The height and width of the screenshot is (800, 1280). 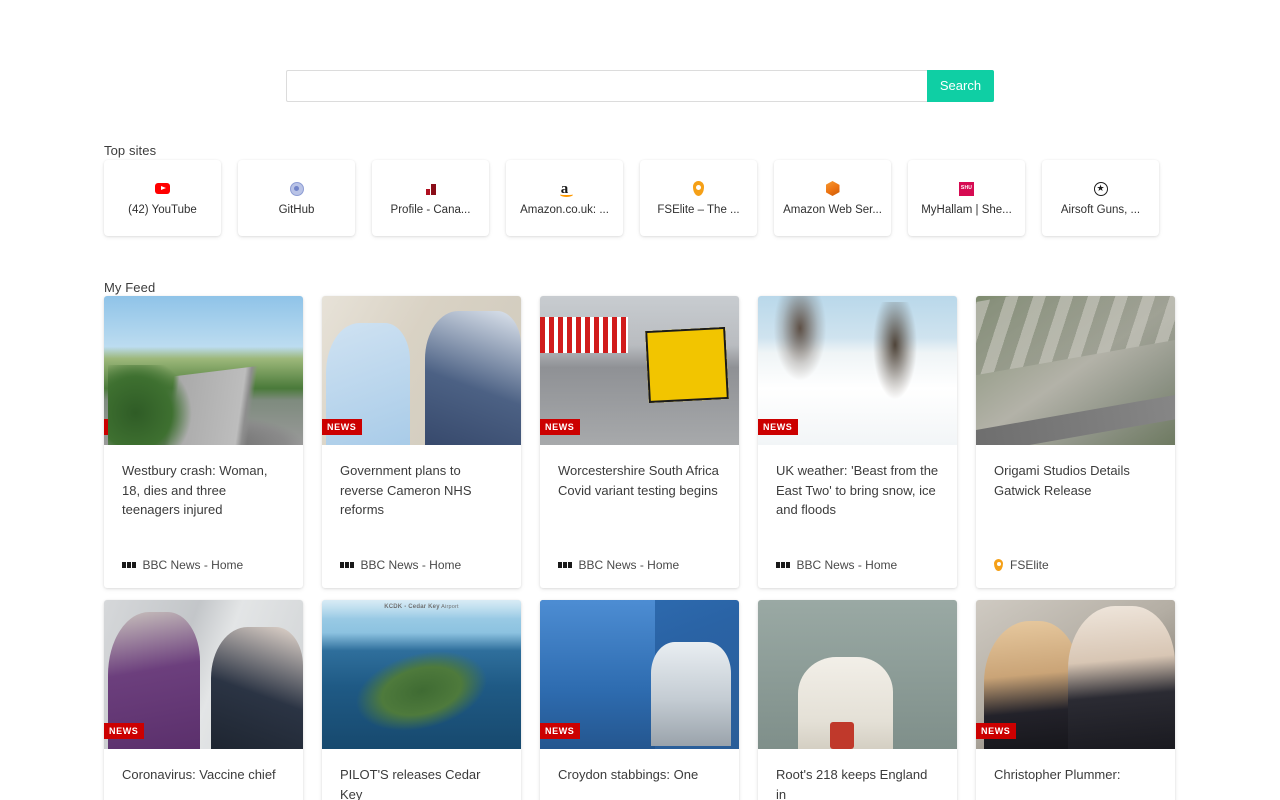 What do you see at coordinates (565, 188) in the screenshot?
I see `amazon-icon: a` at bounding box center [565, 188].